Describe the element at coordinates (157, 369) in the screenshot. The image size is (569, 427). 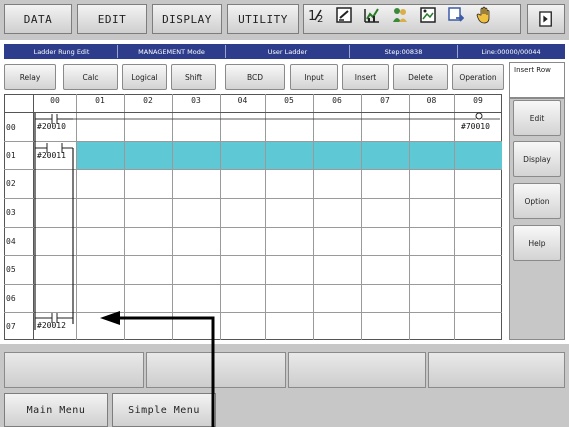
I see `callout-arrow` at that location.